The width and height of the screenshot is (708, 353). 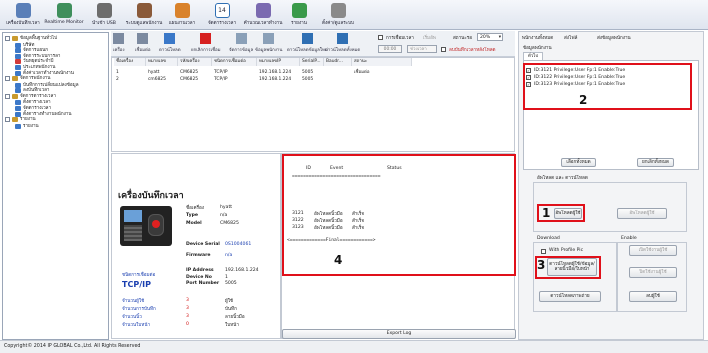 I want to click on stat-unit: ผู้ใช้, so click(x=229, y=301).